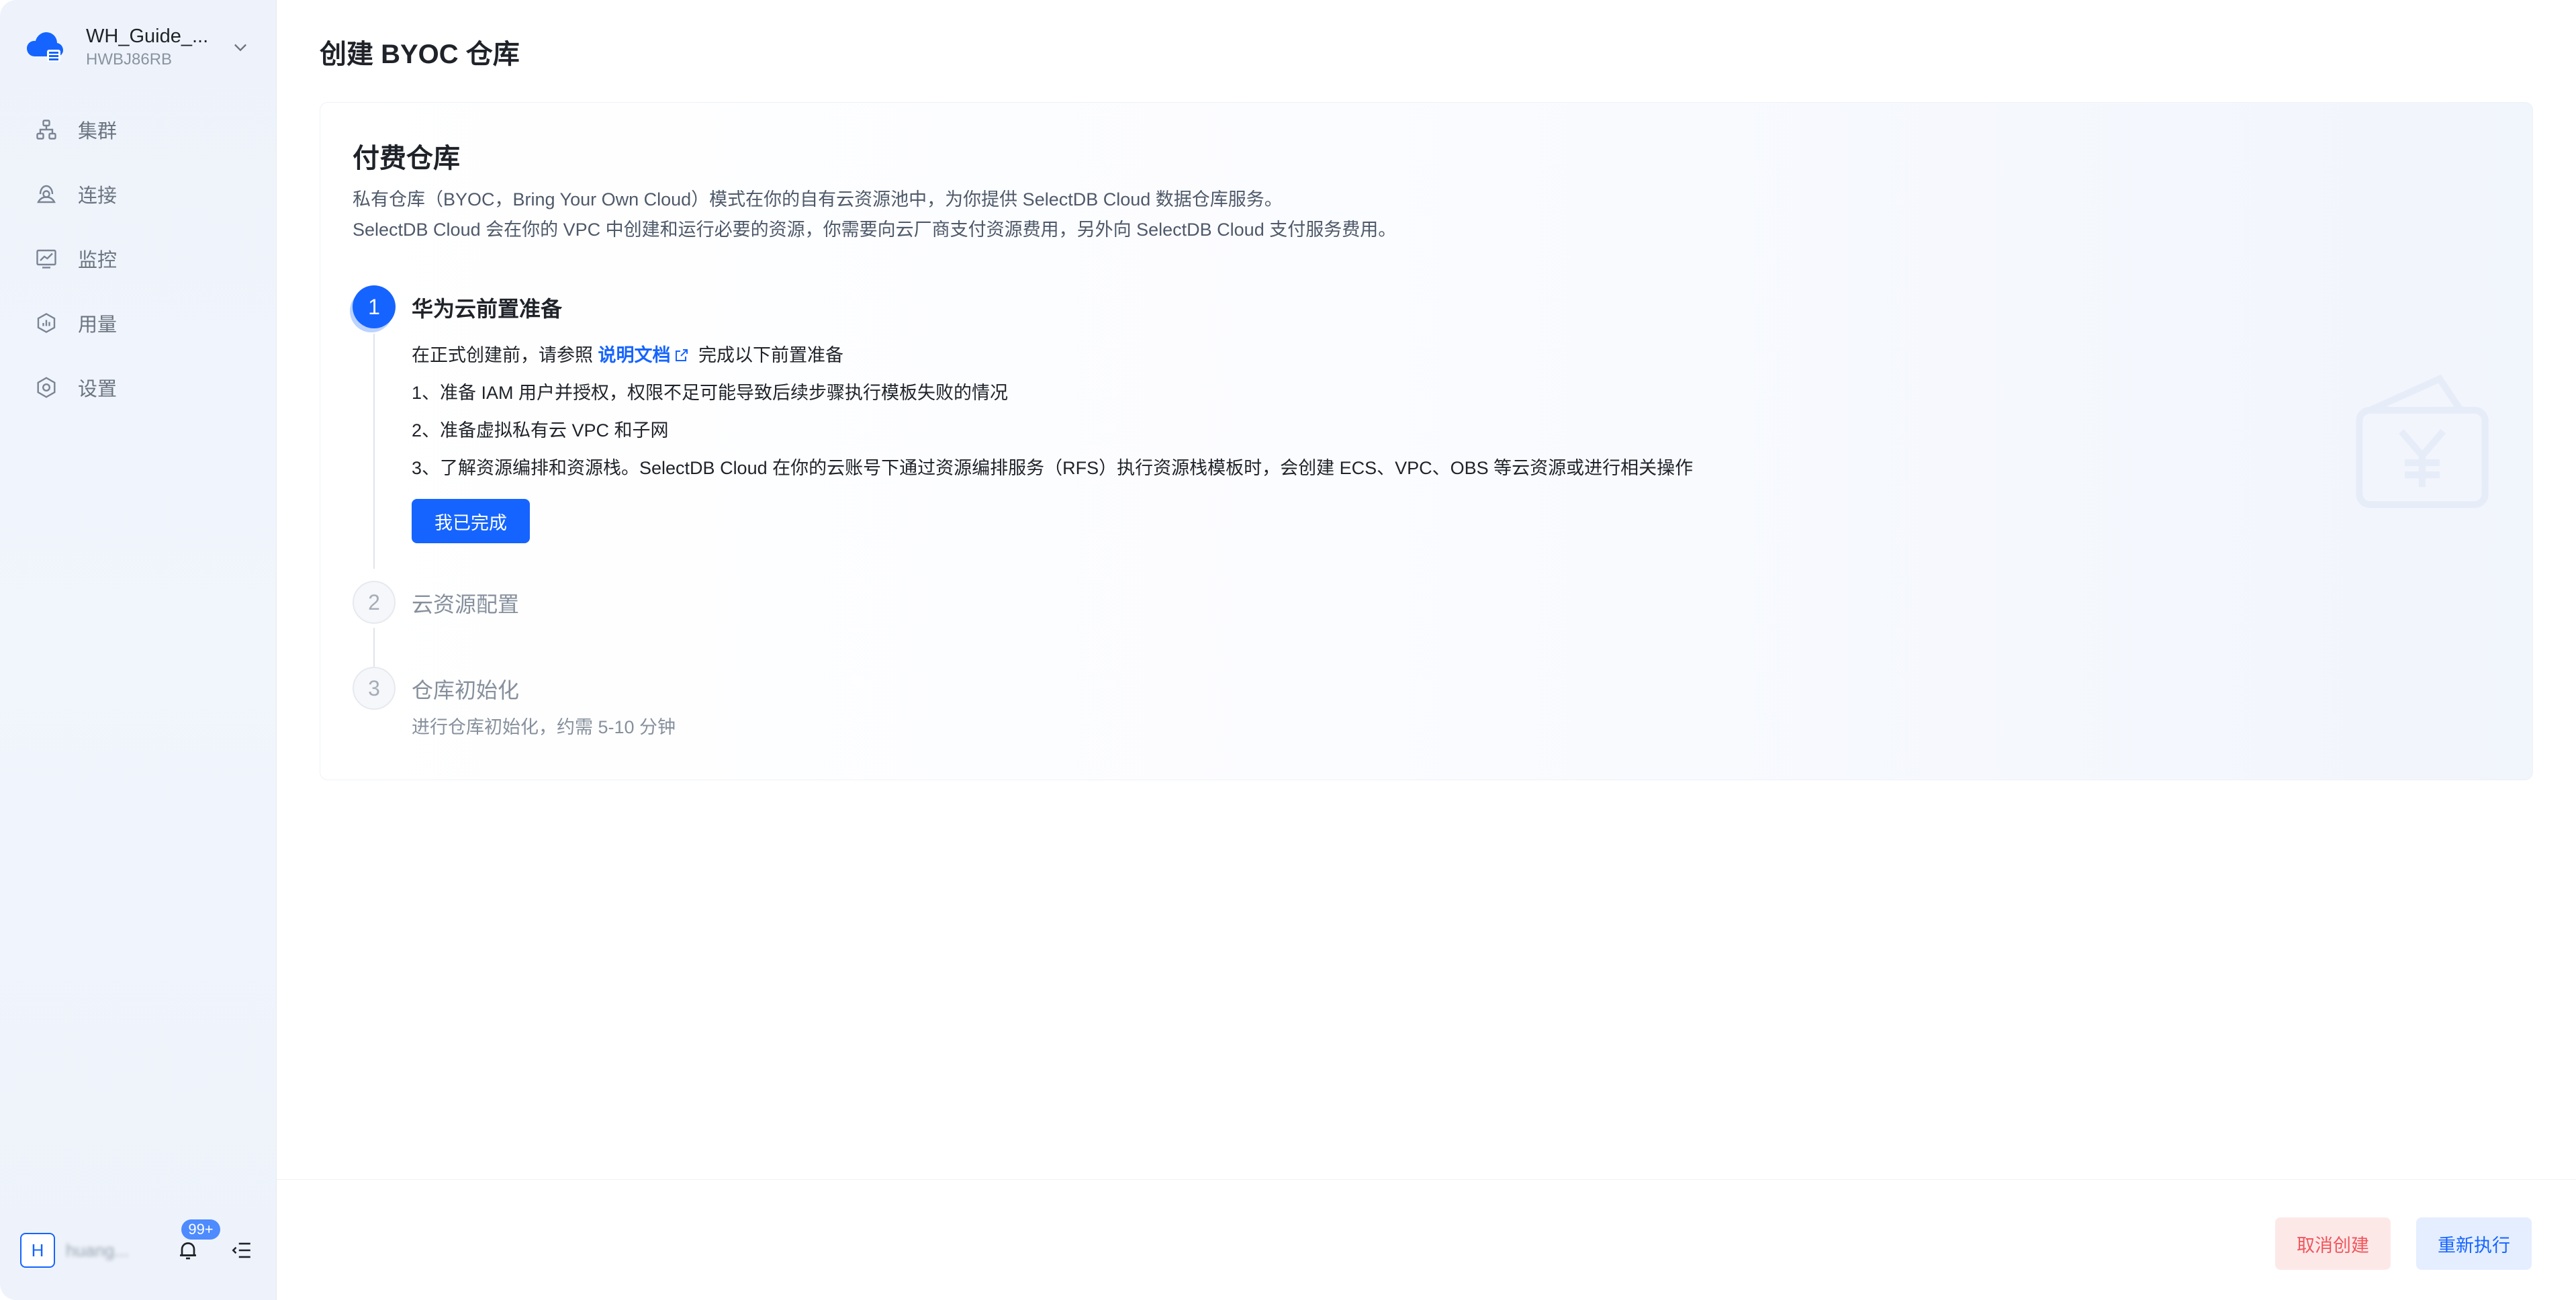  What do you see at coordinates (46, 129) in the screenshot?
I see `cluster-icon` at bounding box center [46, 129].